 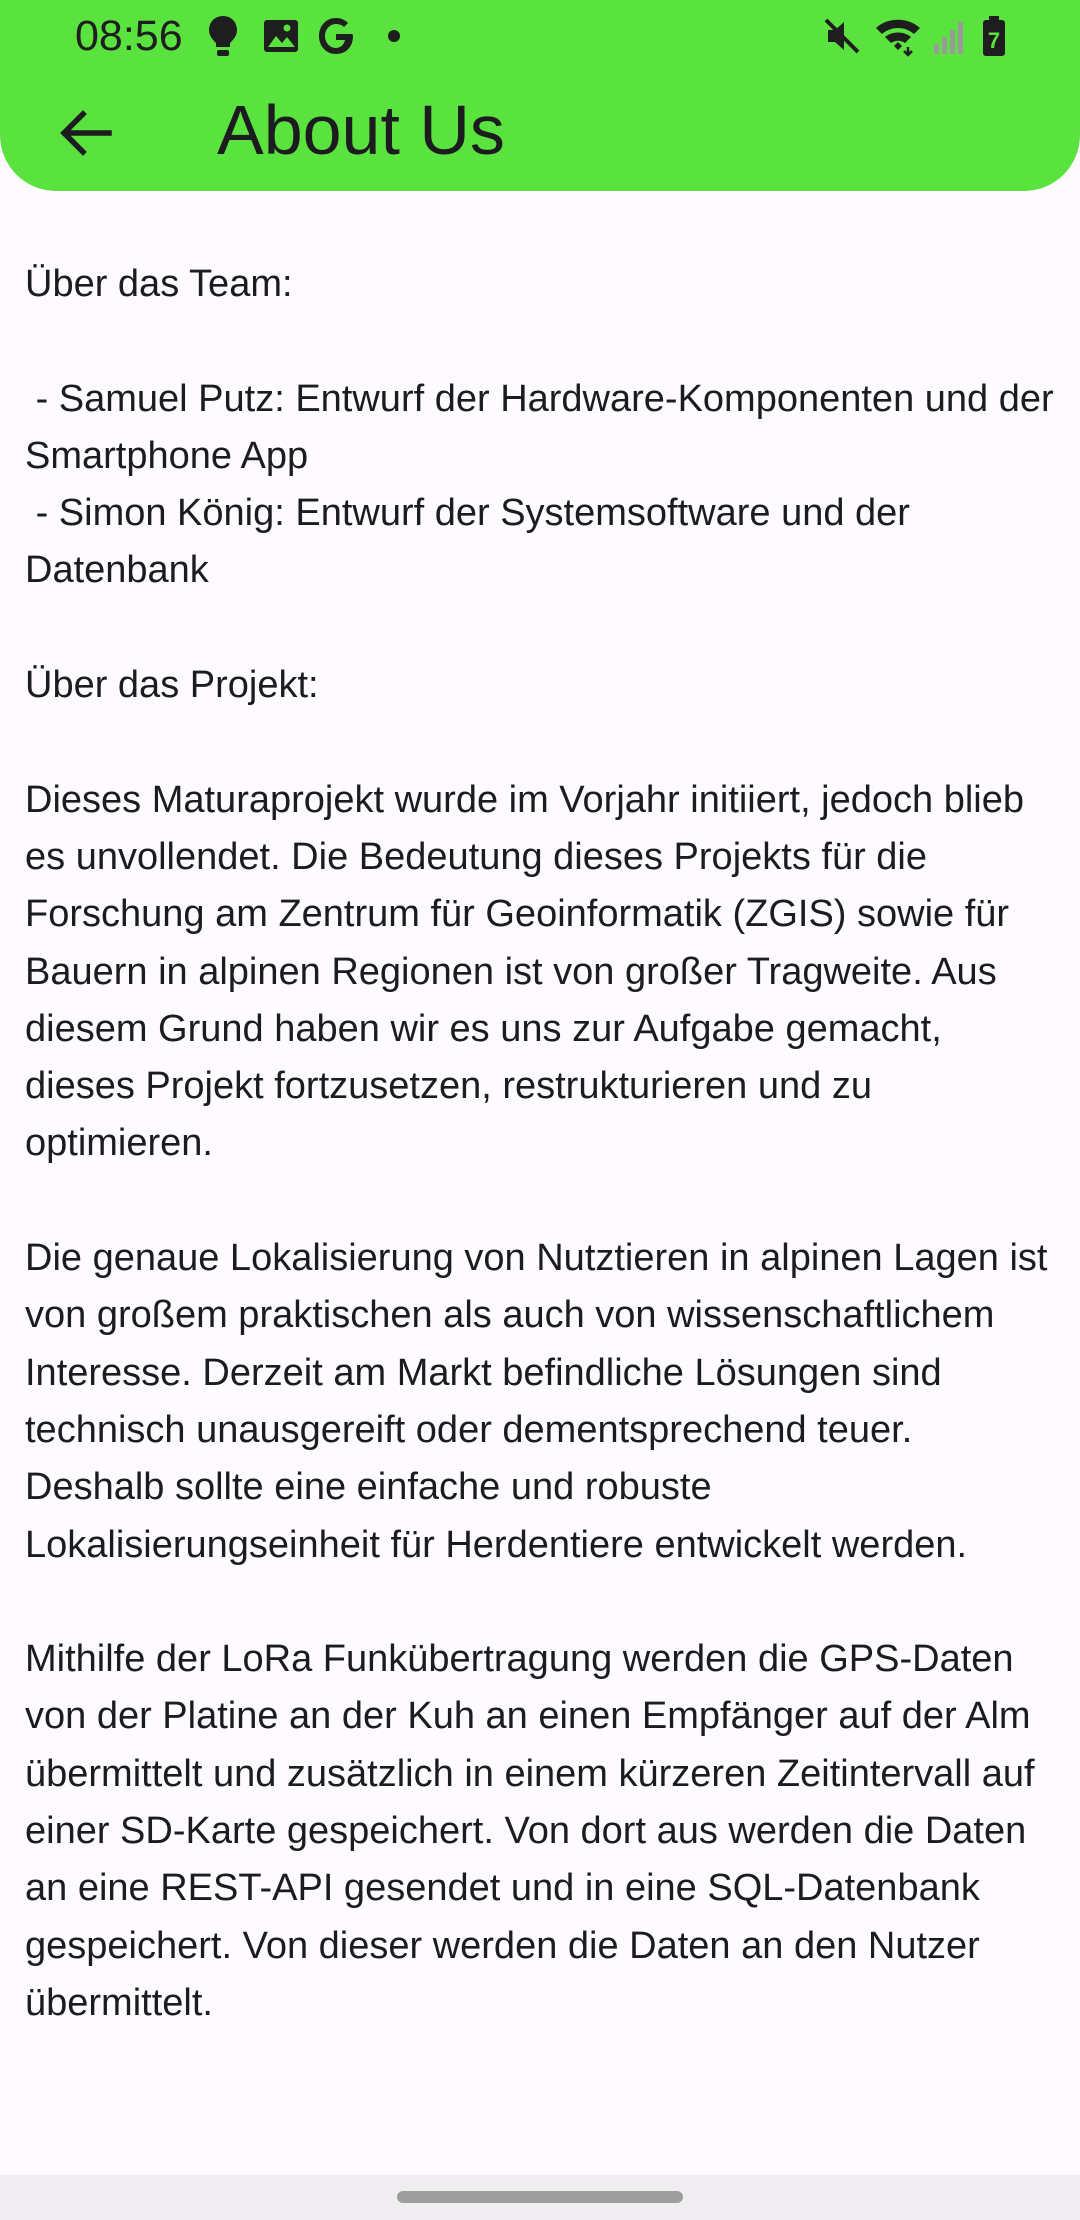 I want to click on image-icon, so click(x=281, y=36).